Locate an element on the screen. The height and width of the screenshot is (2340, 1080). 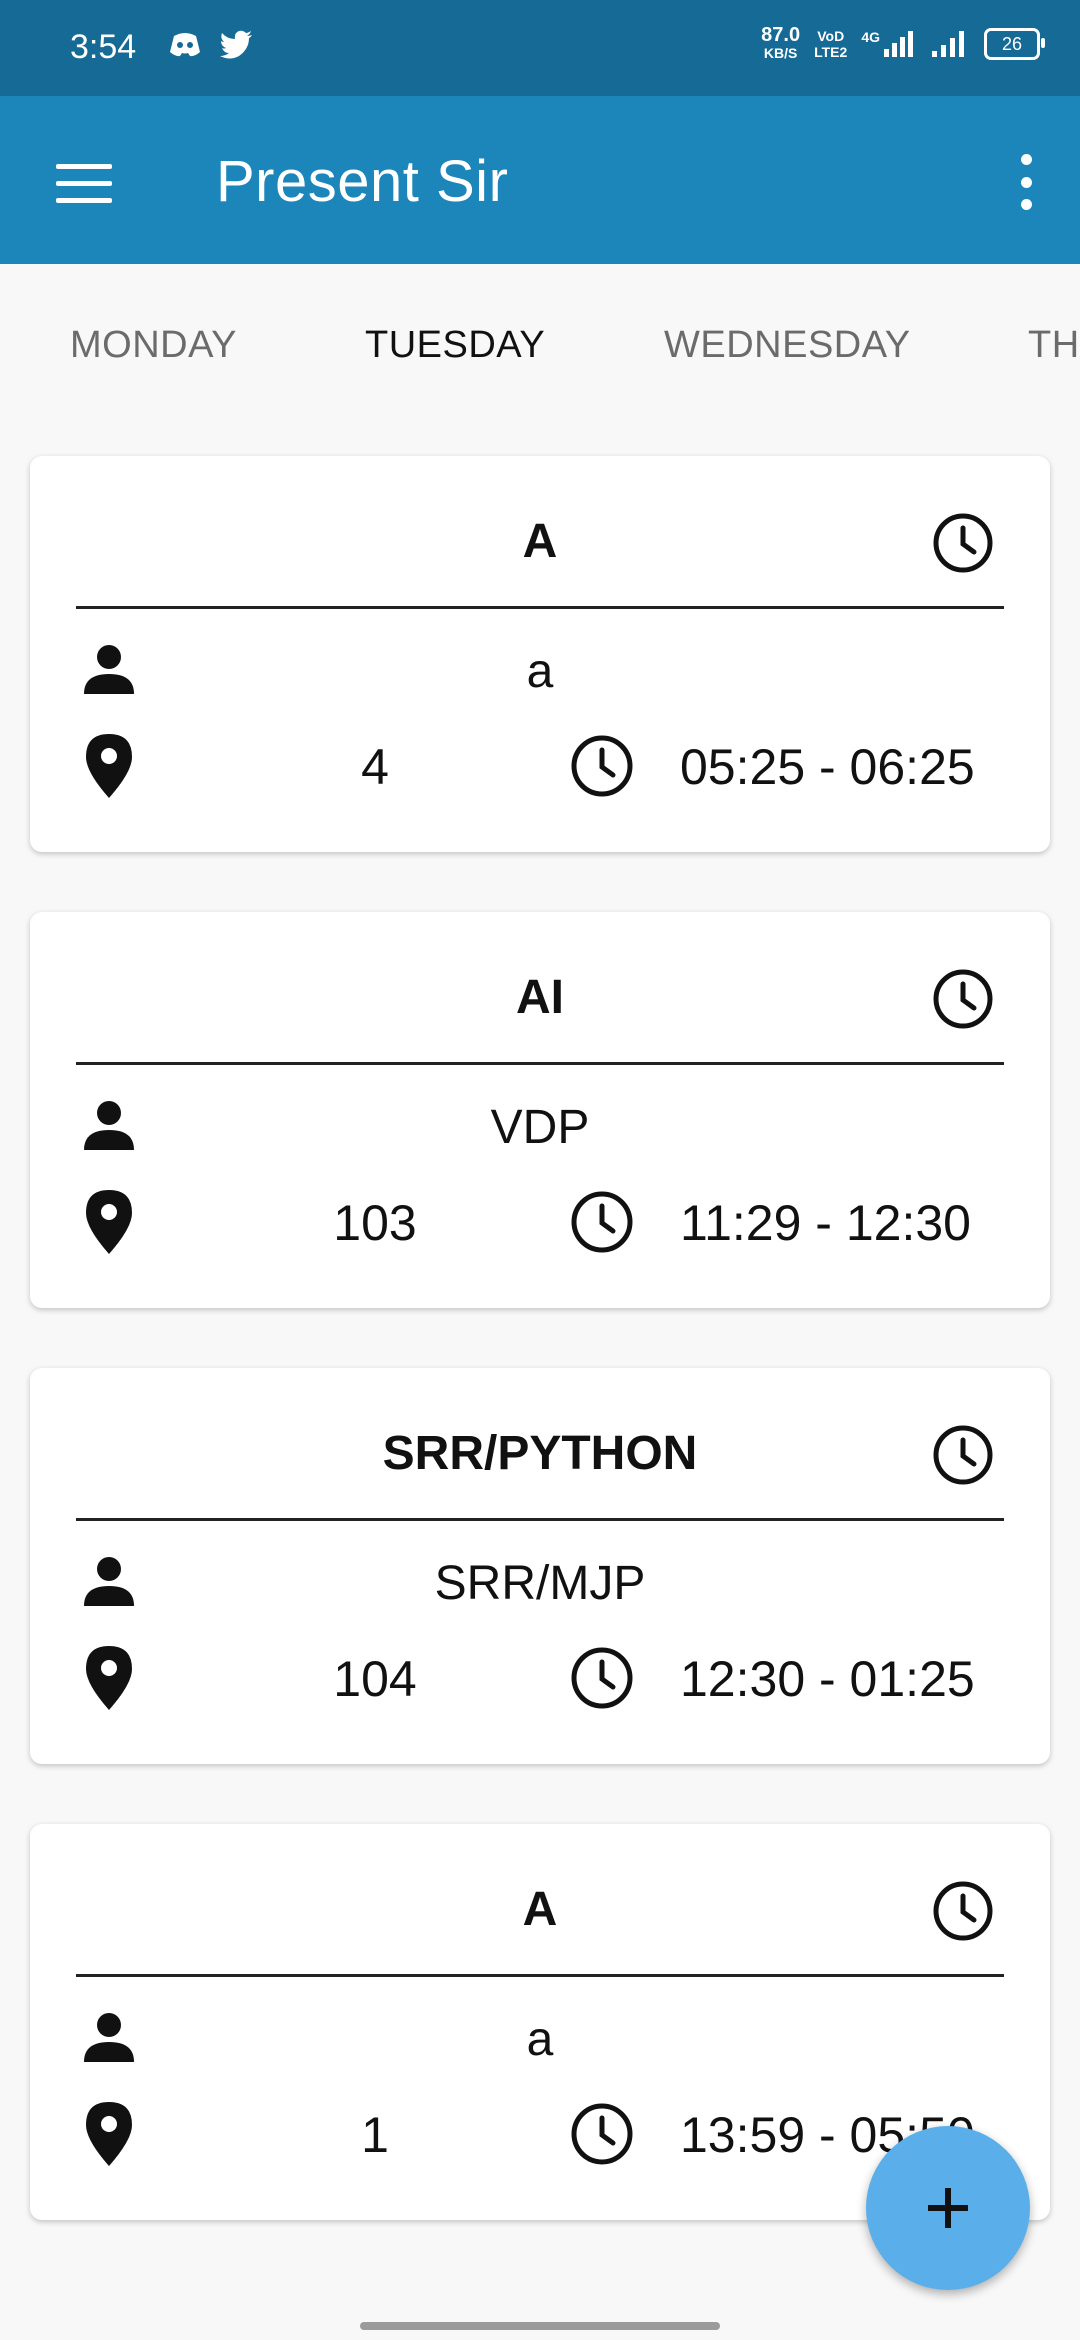
volte-top: VoD is located at coordinates (831, 36).